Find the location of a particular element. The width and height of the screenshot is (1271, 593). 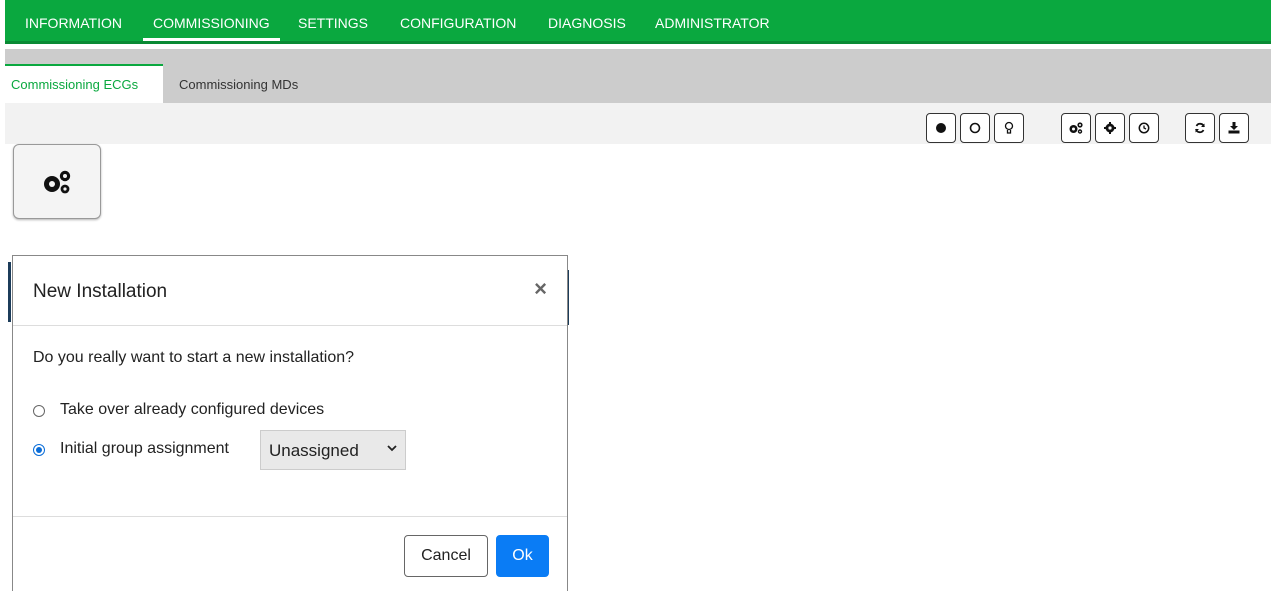

lightbulb-icon is located at coordinates (1009, 127).